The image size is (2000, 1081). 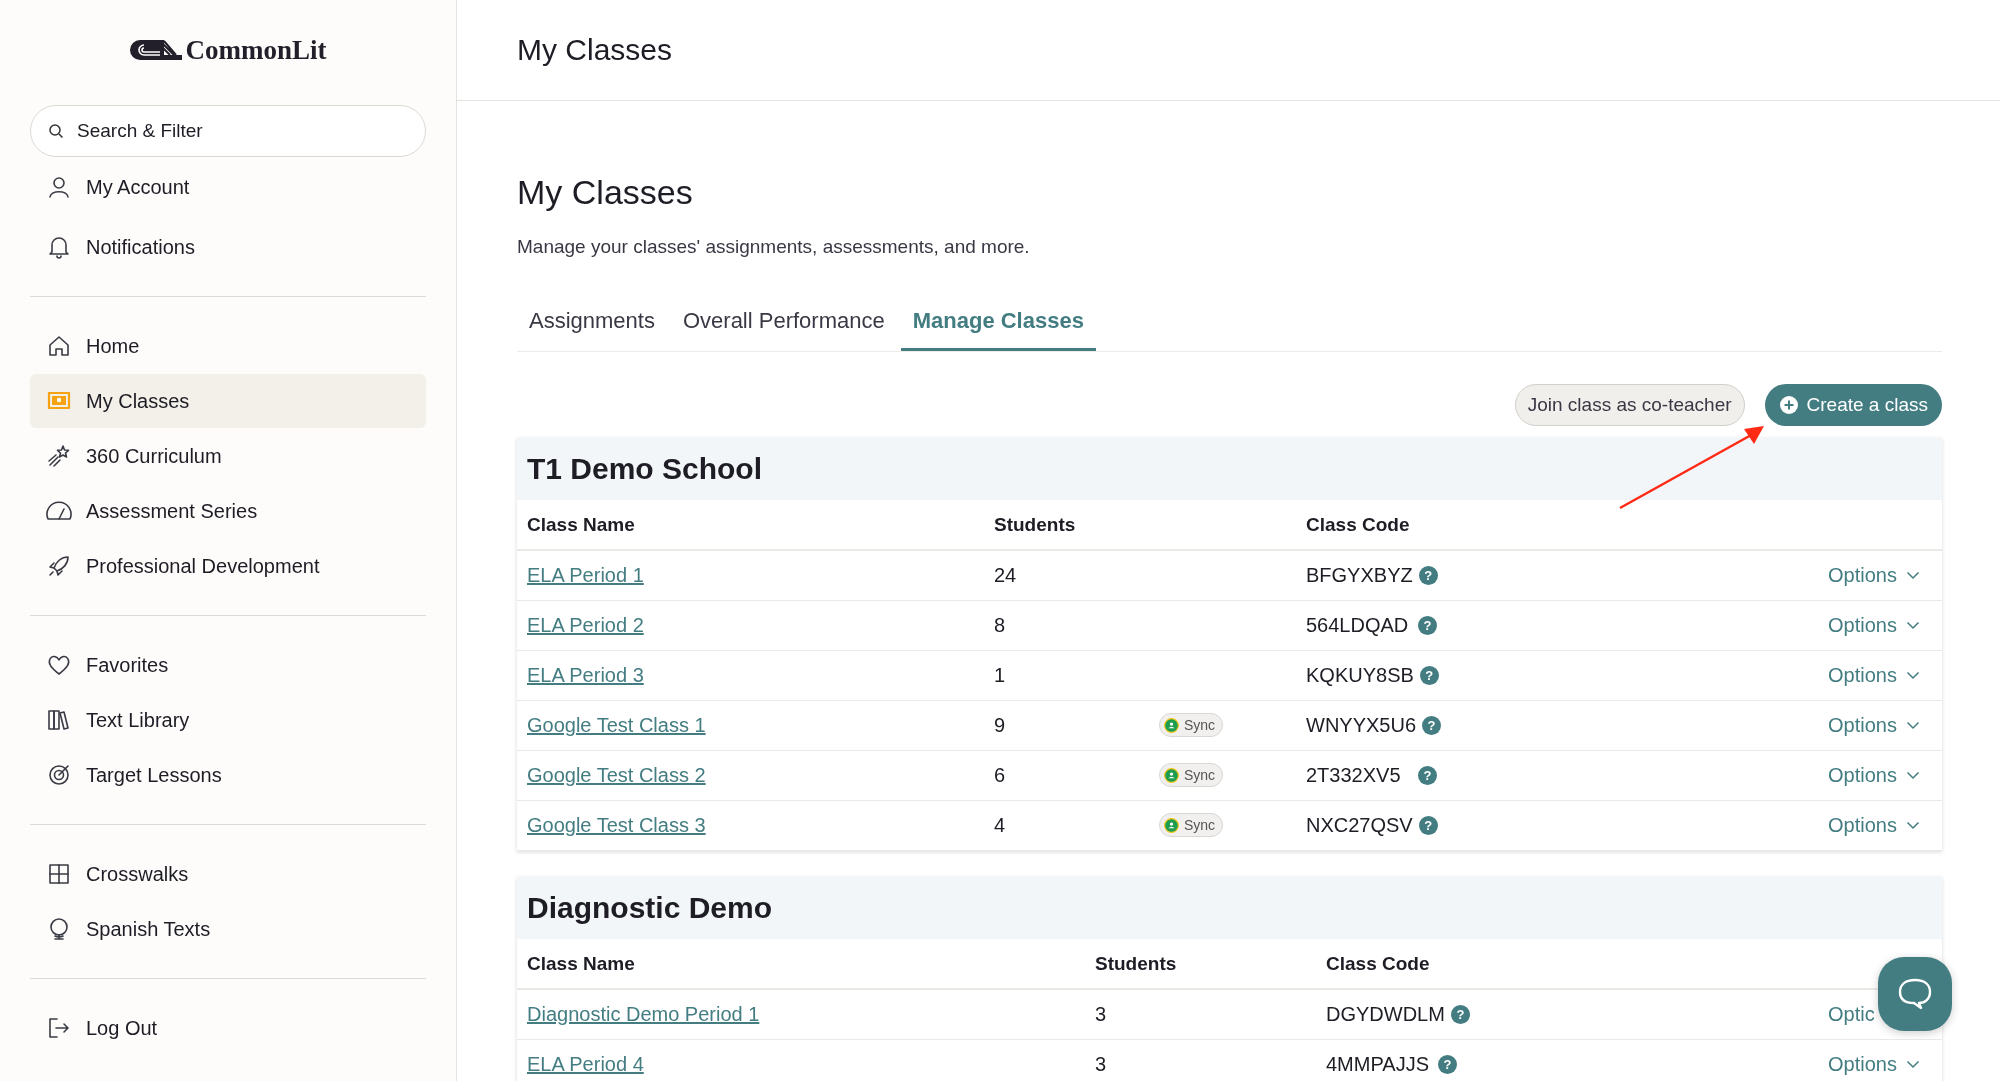 I want to click on search-field: Search & Filter, so click(x=228, y=131).